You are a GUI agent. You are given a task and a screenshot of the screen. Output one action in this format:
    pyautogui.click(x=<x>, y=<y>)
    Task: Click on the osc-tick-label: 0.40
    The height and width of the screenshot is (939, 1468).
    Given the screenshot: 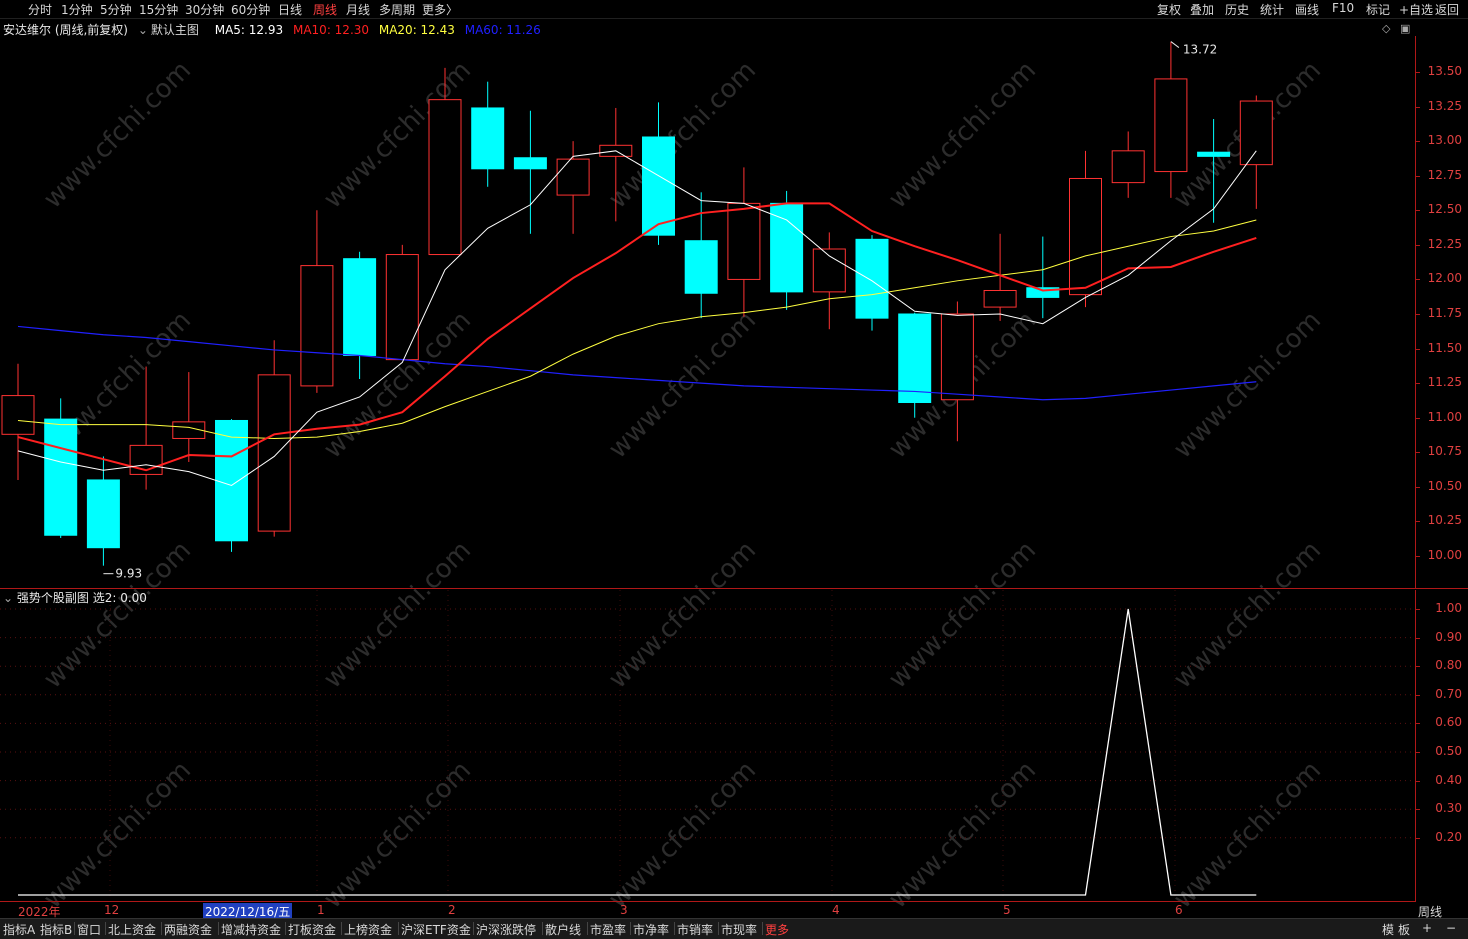 What is the action you would take?
    pyautogui.click(x=1448, y=779)
    